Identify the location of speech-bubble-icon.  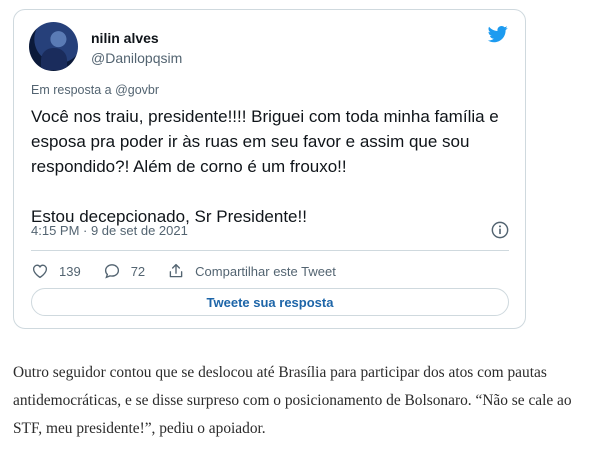
(111, 271).